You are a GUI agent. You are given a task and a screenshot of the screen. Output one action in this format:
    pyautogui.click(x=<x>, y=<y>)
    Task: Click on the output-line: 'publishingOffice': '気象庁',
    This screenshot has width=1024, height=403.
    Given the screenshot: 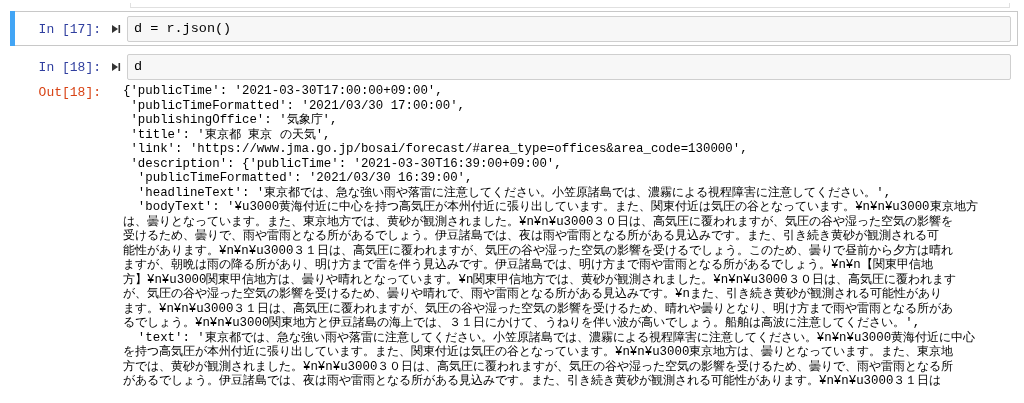 What is the action you would take?
    pyautogui.click(x=233, y=120)
    